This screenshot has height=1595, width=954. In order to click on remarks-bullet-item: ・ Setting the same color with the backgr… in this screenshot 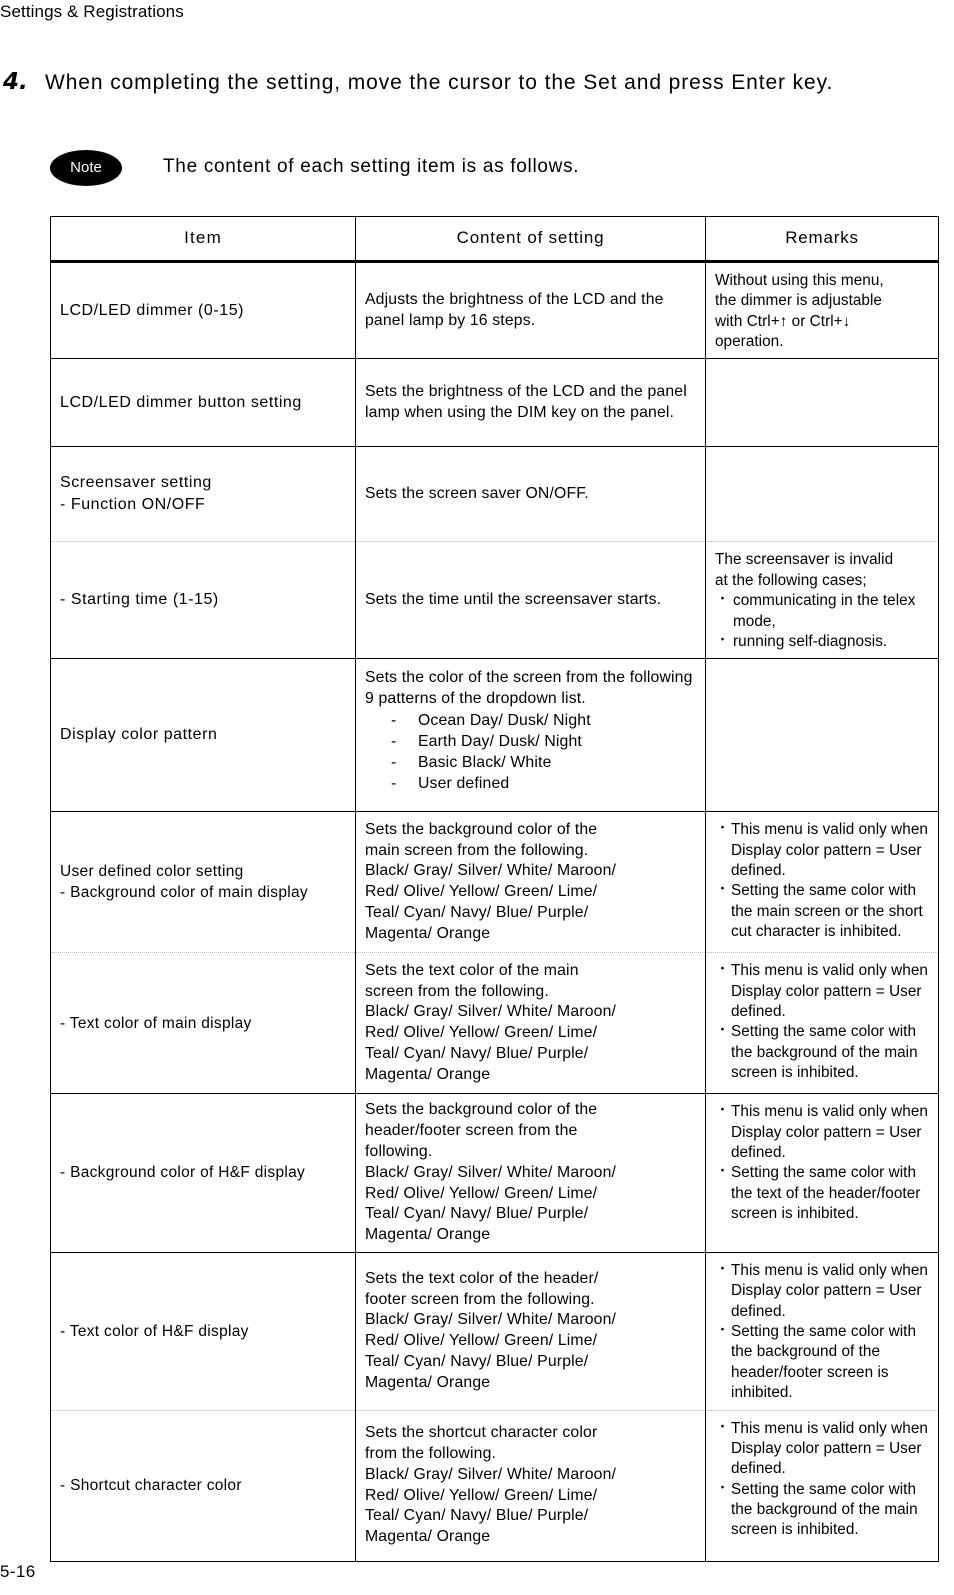, I will do `click(822, 1052)`.